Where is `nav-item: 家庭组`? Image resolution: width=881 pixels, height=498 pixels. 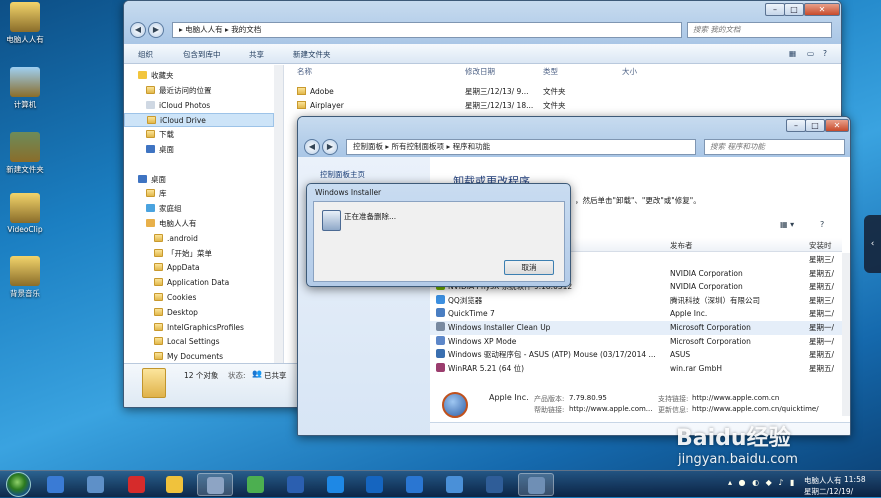
nav-item: 家庭组 is located at coordinates (199, 209).